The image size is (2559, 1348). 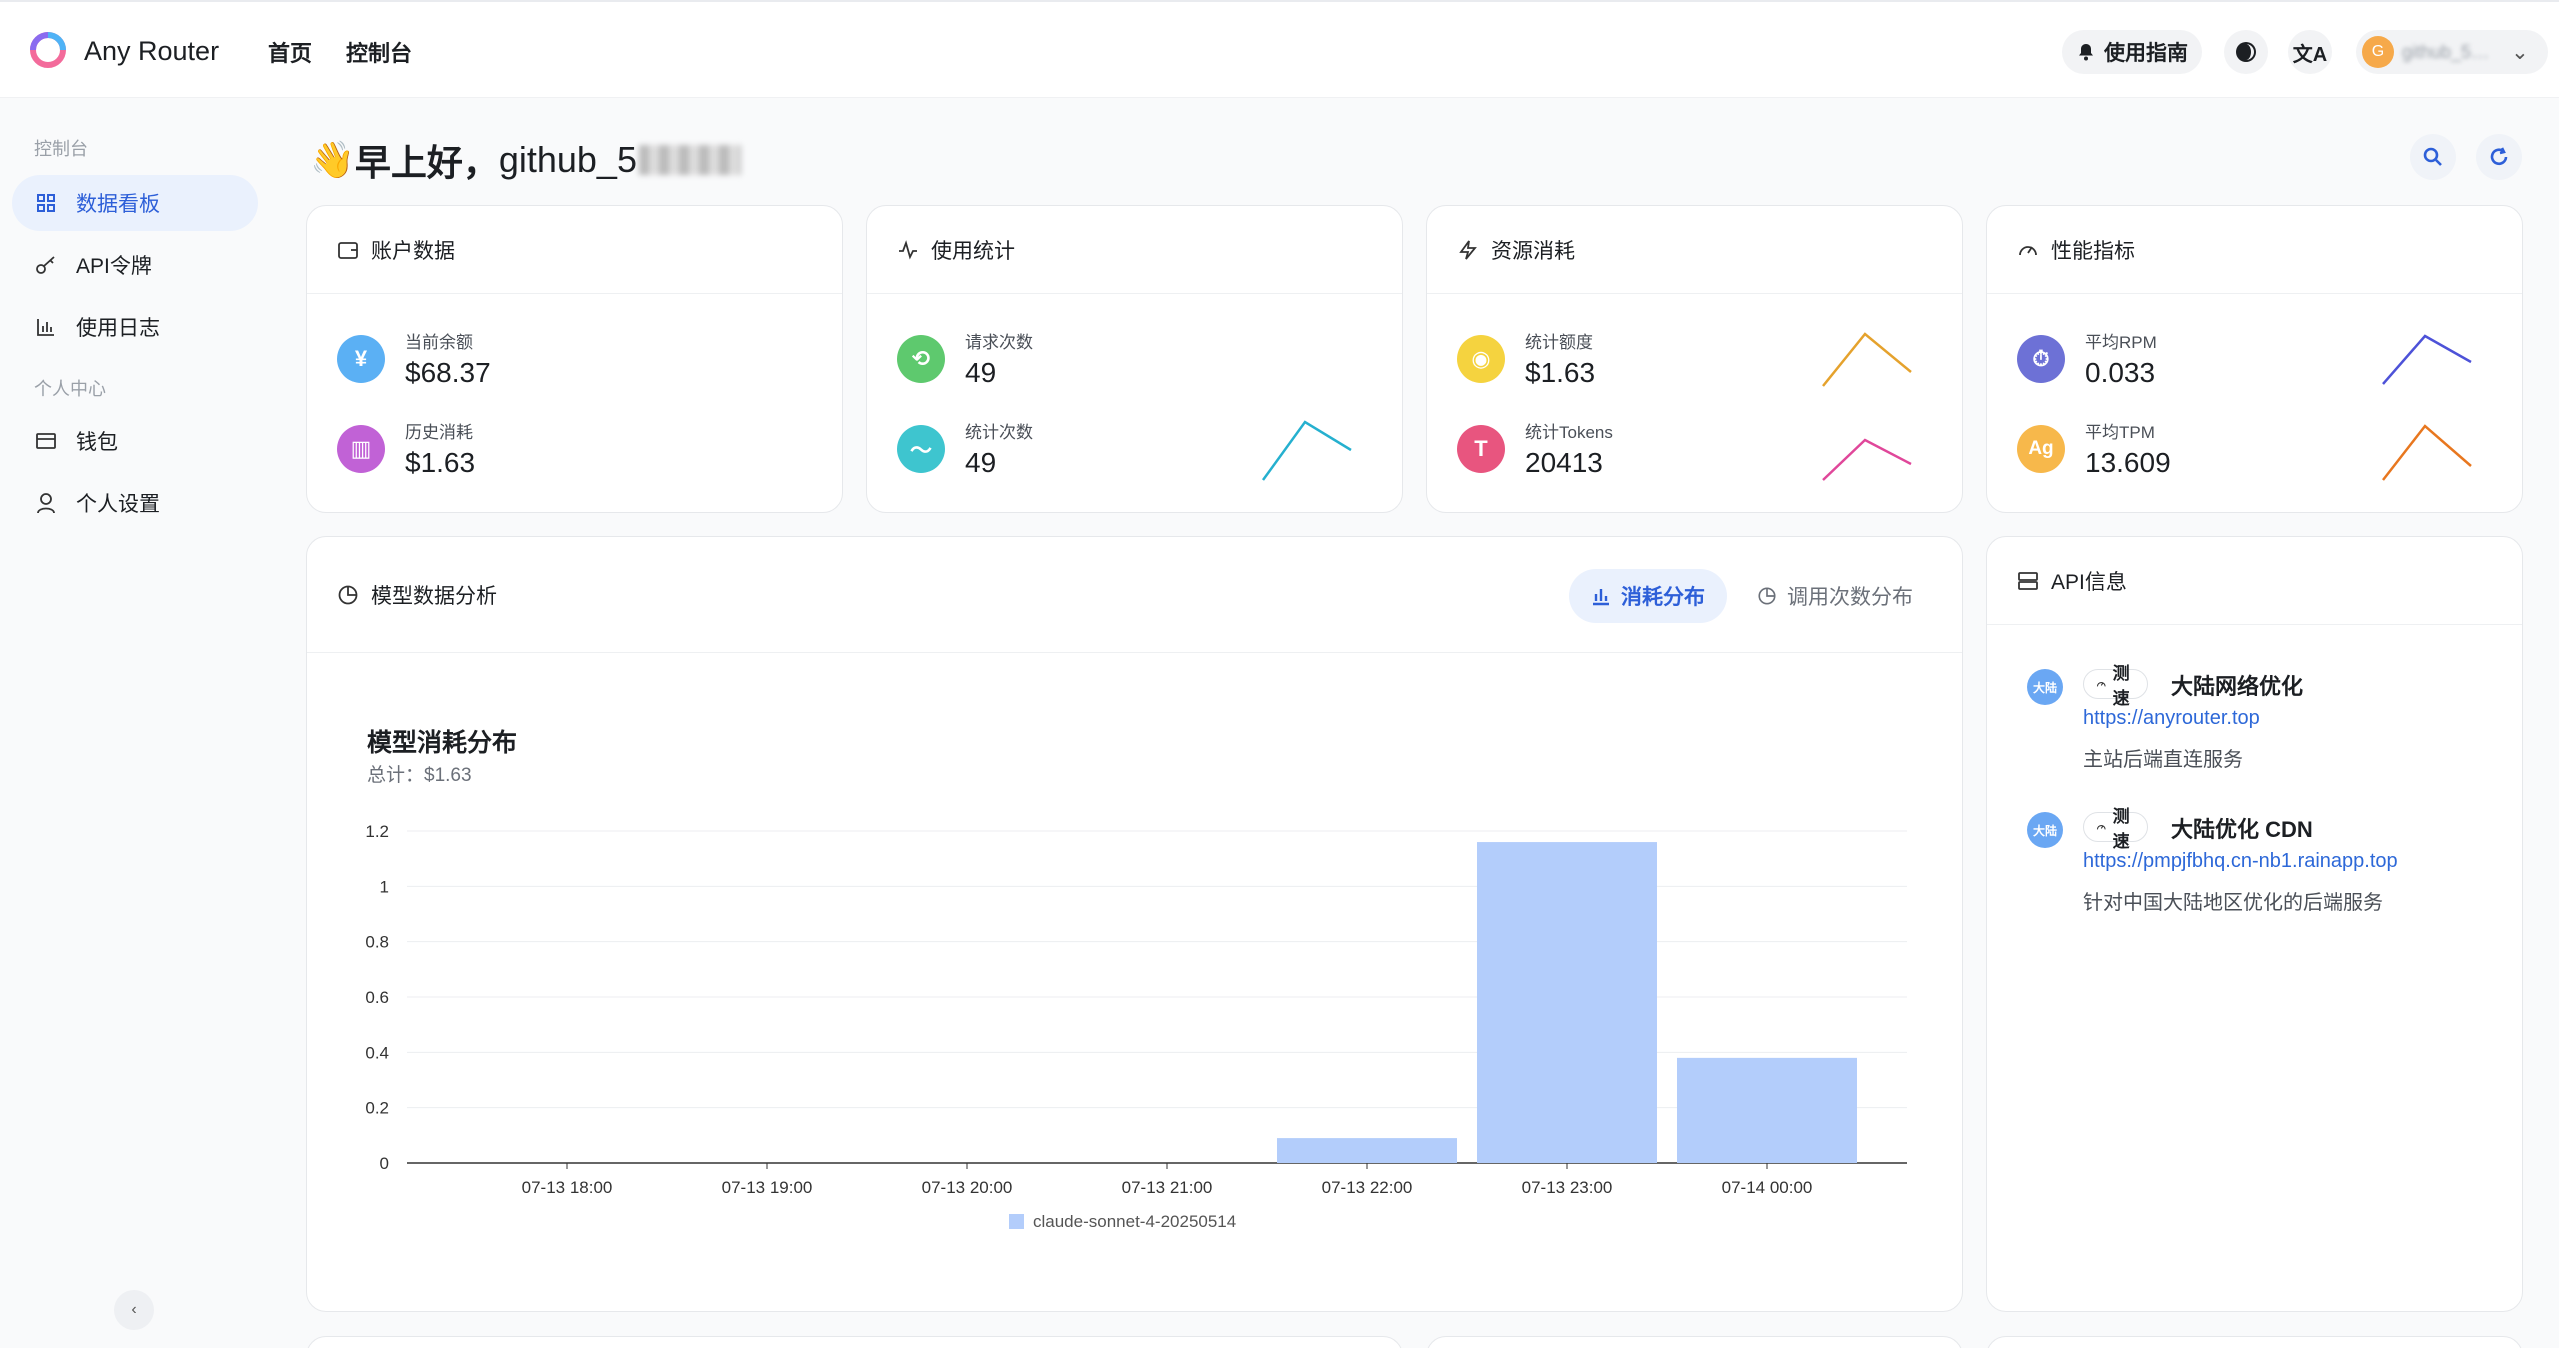 I want to click on sidebar-item-settings: 个人设置, so click(x=135, y=503).